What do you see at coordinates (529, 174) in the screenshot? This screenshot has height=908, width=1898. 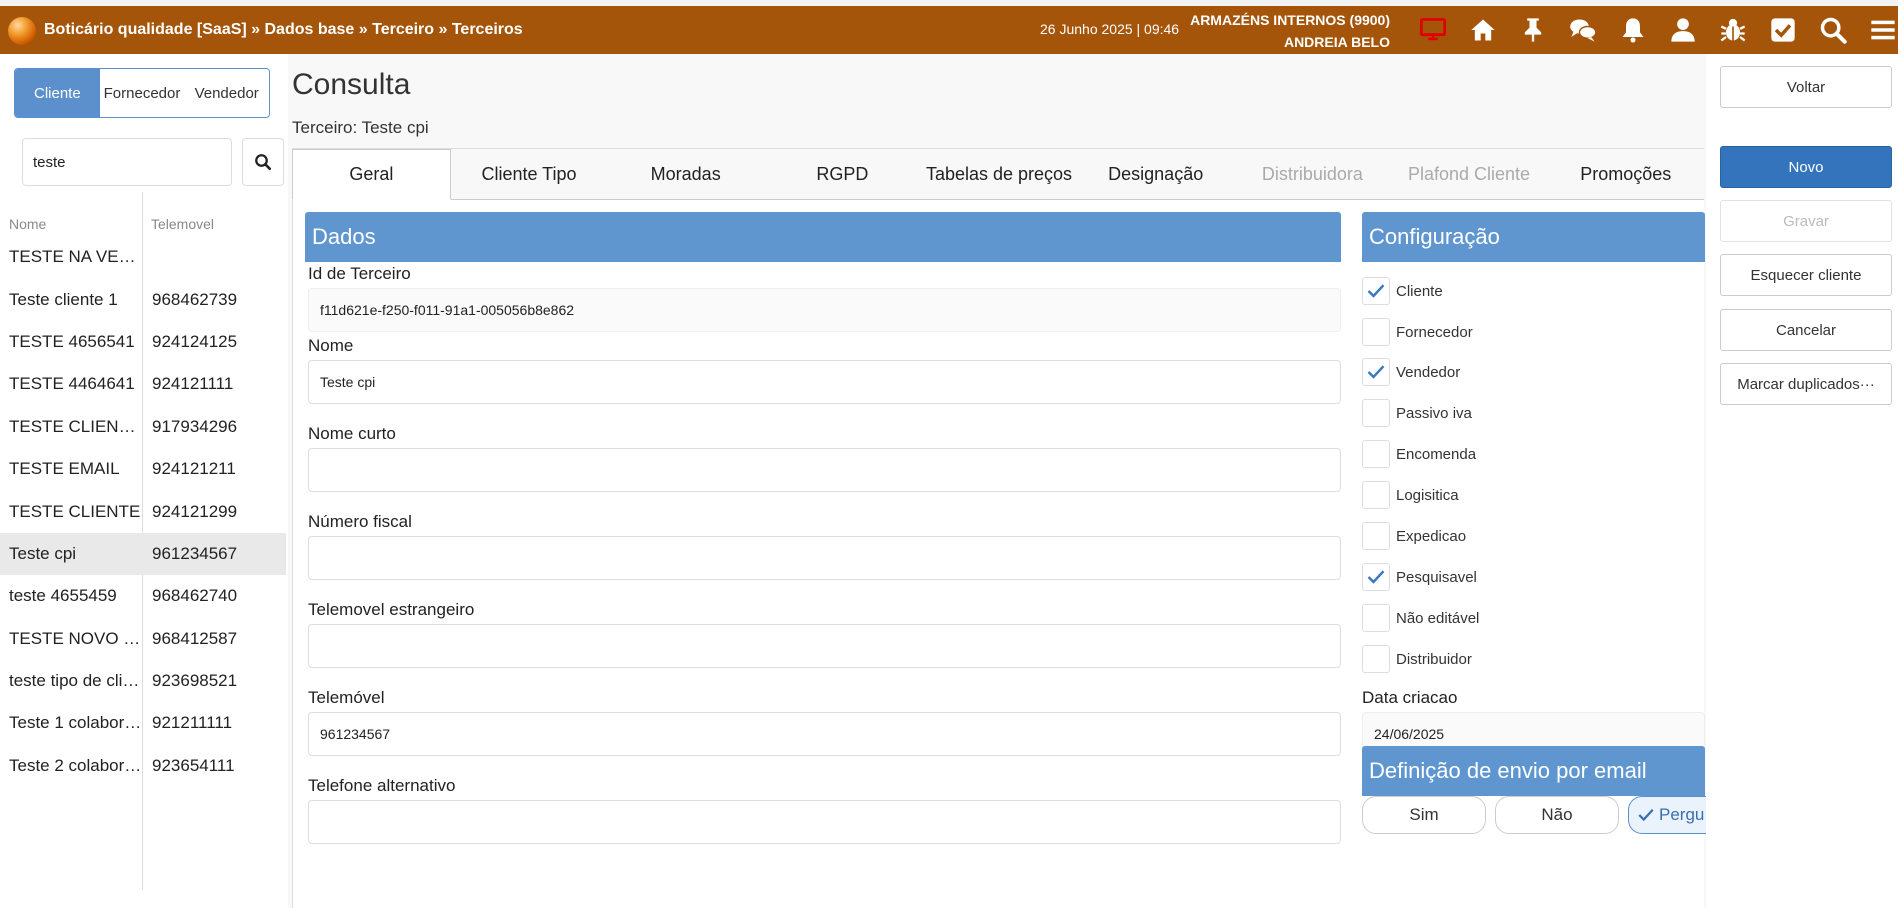 I see `tab-cliente-tipo: Cliente Tipo` at bounding box center [529, 174].